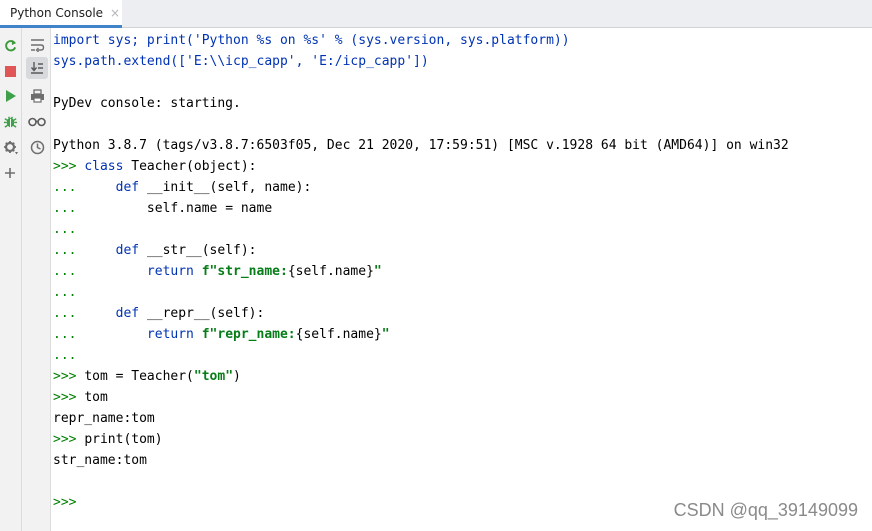 This screenshot has height=531, width=872. Describe the element at coordinates (115, 13) in the screenshot. I see `close-icon: ×` at that location.